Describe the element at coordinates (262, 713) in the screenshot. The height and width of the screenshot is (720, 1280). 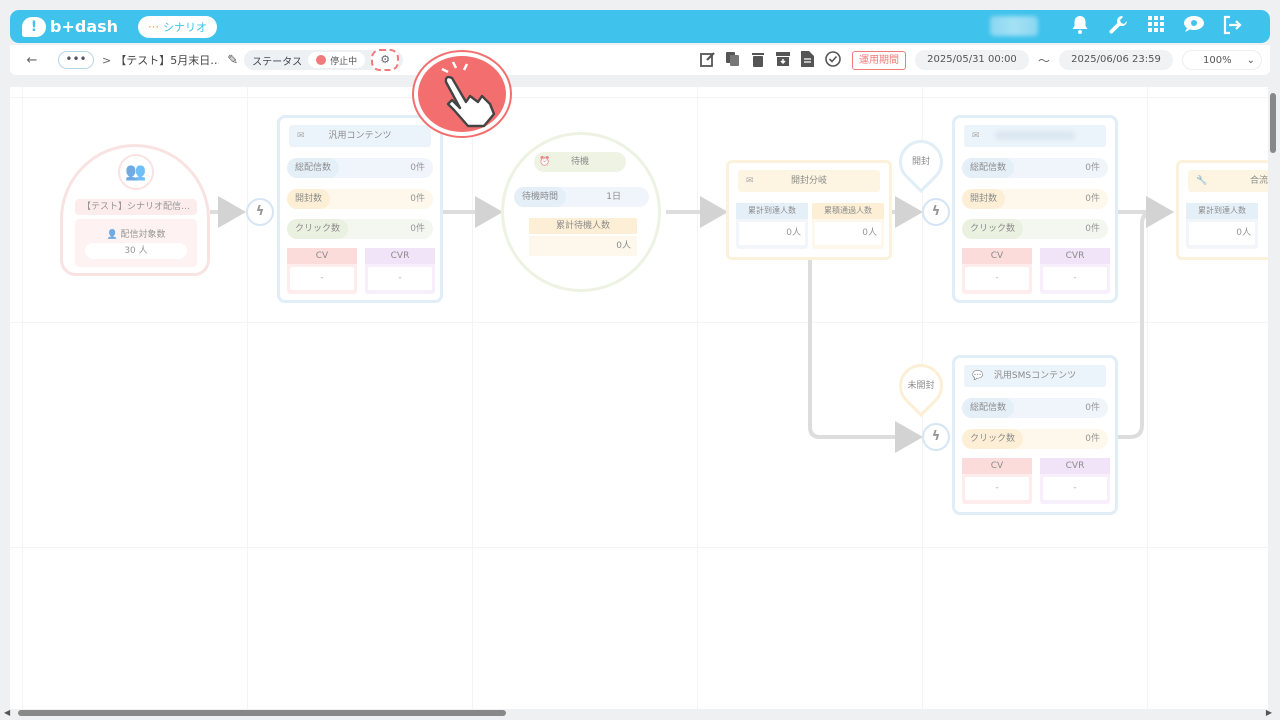
I see `horizontal-scroll-thumb` at that location.